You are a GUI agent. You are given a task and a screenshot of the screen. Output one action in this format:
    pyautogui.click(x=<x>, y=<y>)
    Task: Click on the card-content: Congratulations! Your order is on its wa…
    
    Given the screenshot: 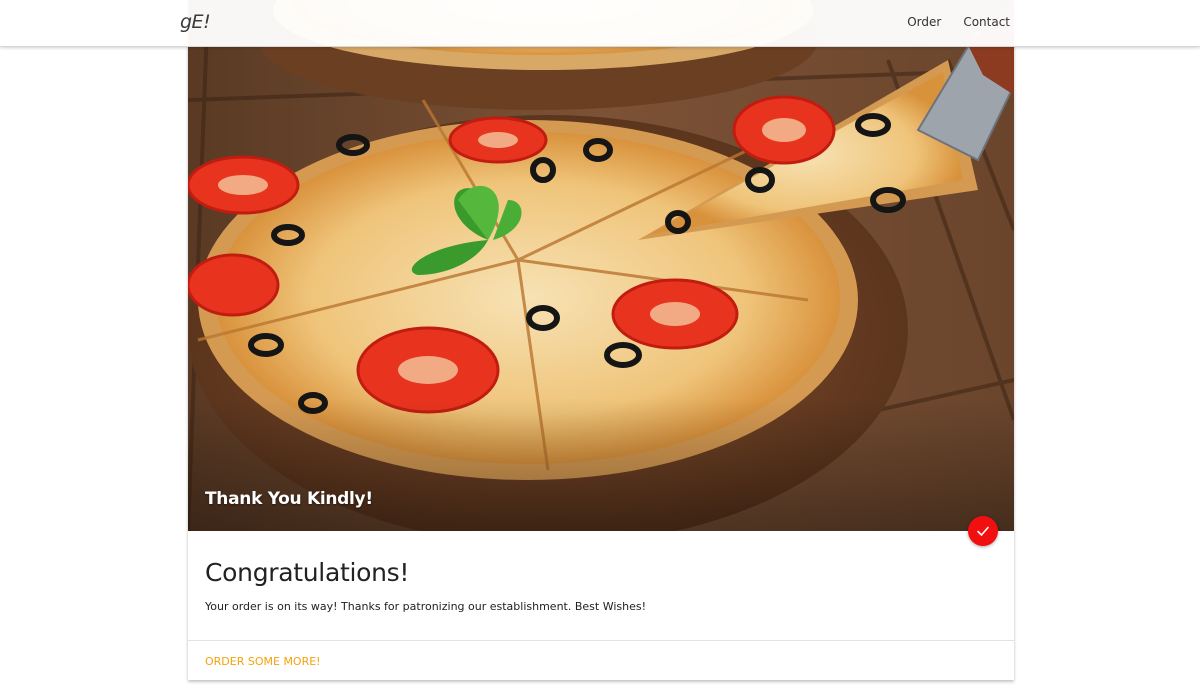 What is the action you would take?
    pyautogui.click(x=600, y=585)
    